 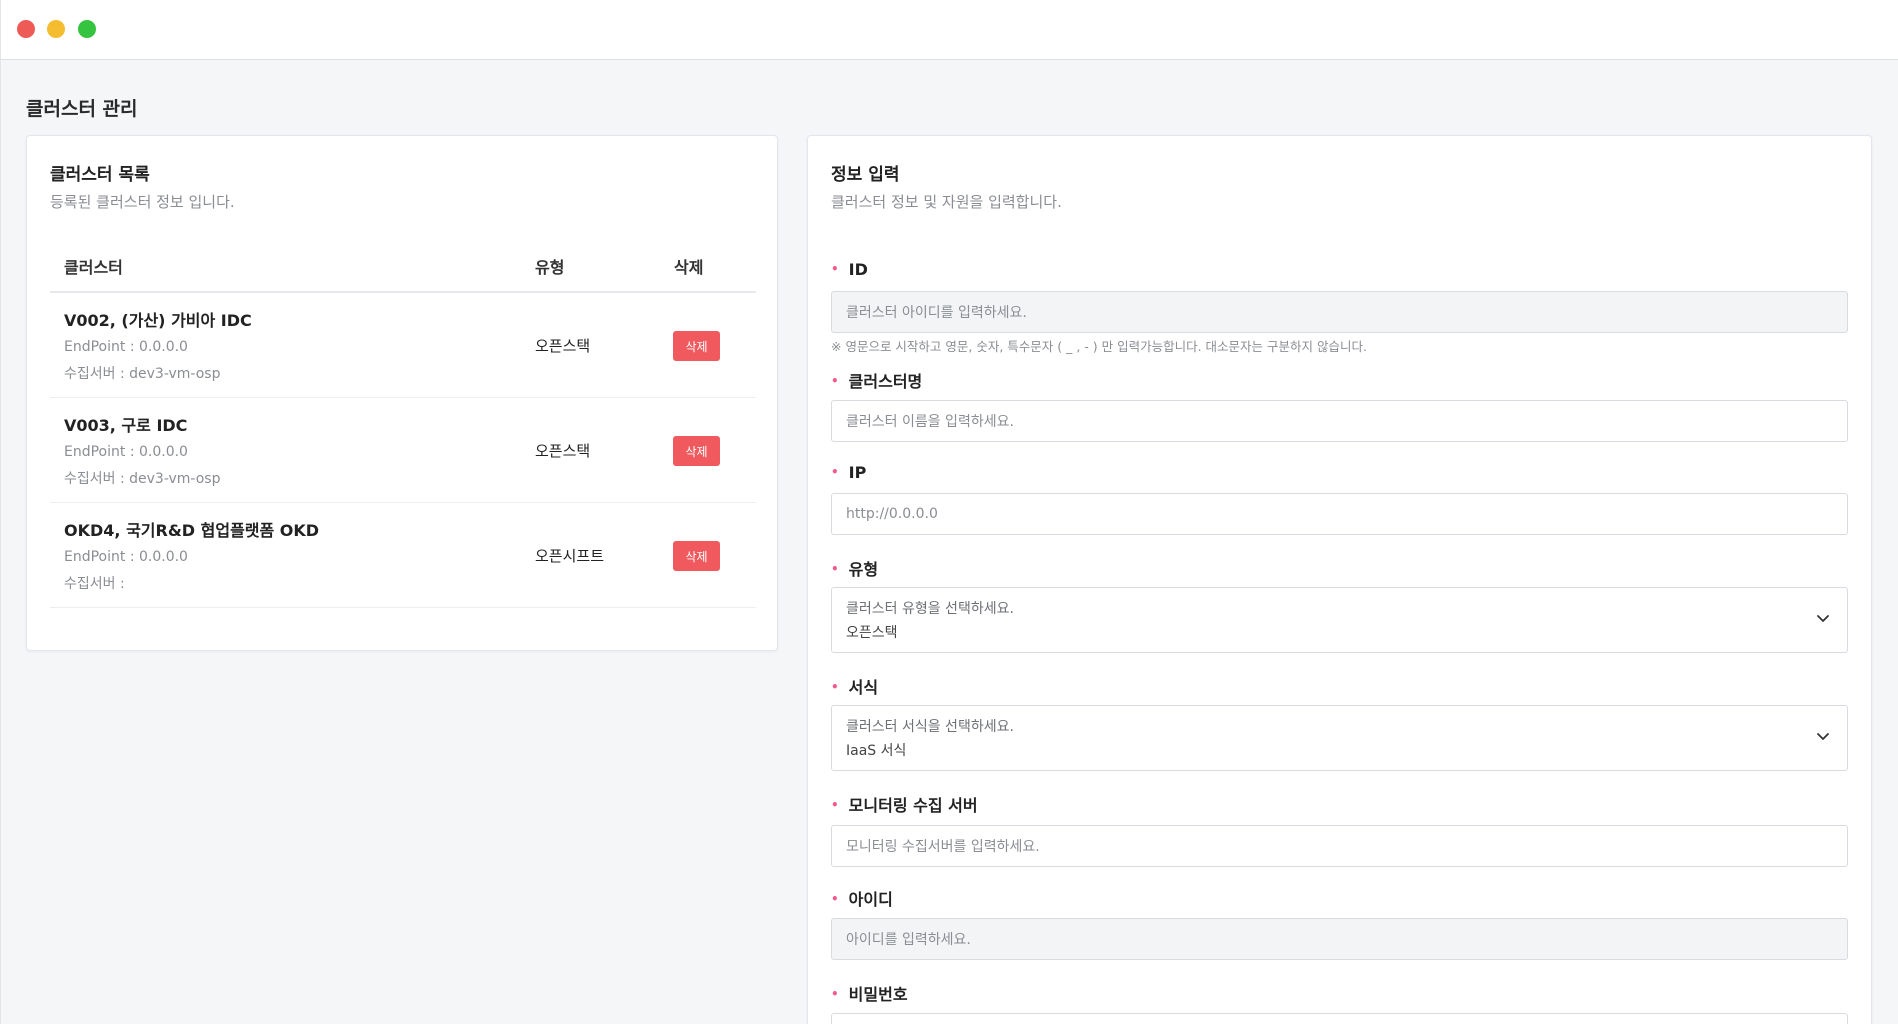 What do you see at coordinates (1339, 312) in the screenshot?
I see `cluster-id-input: 클러스터 아이디를 입력하세요.` at bounding box center [1339, 312].